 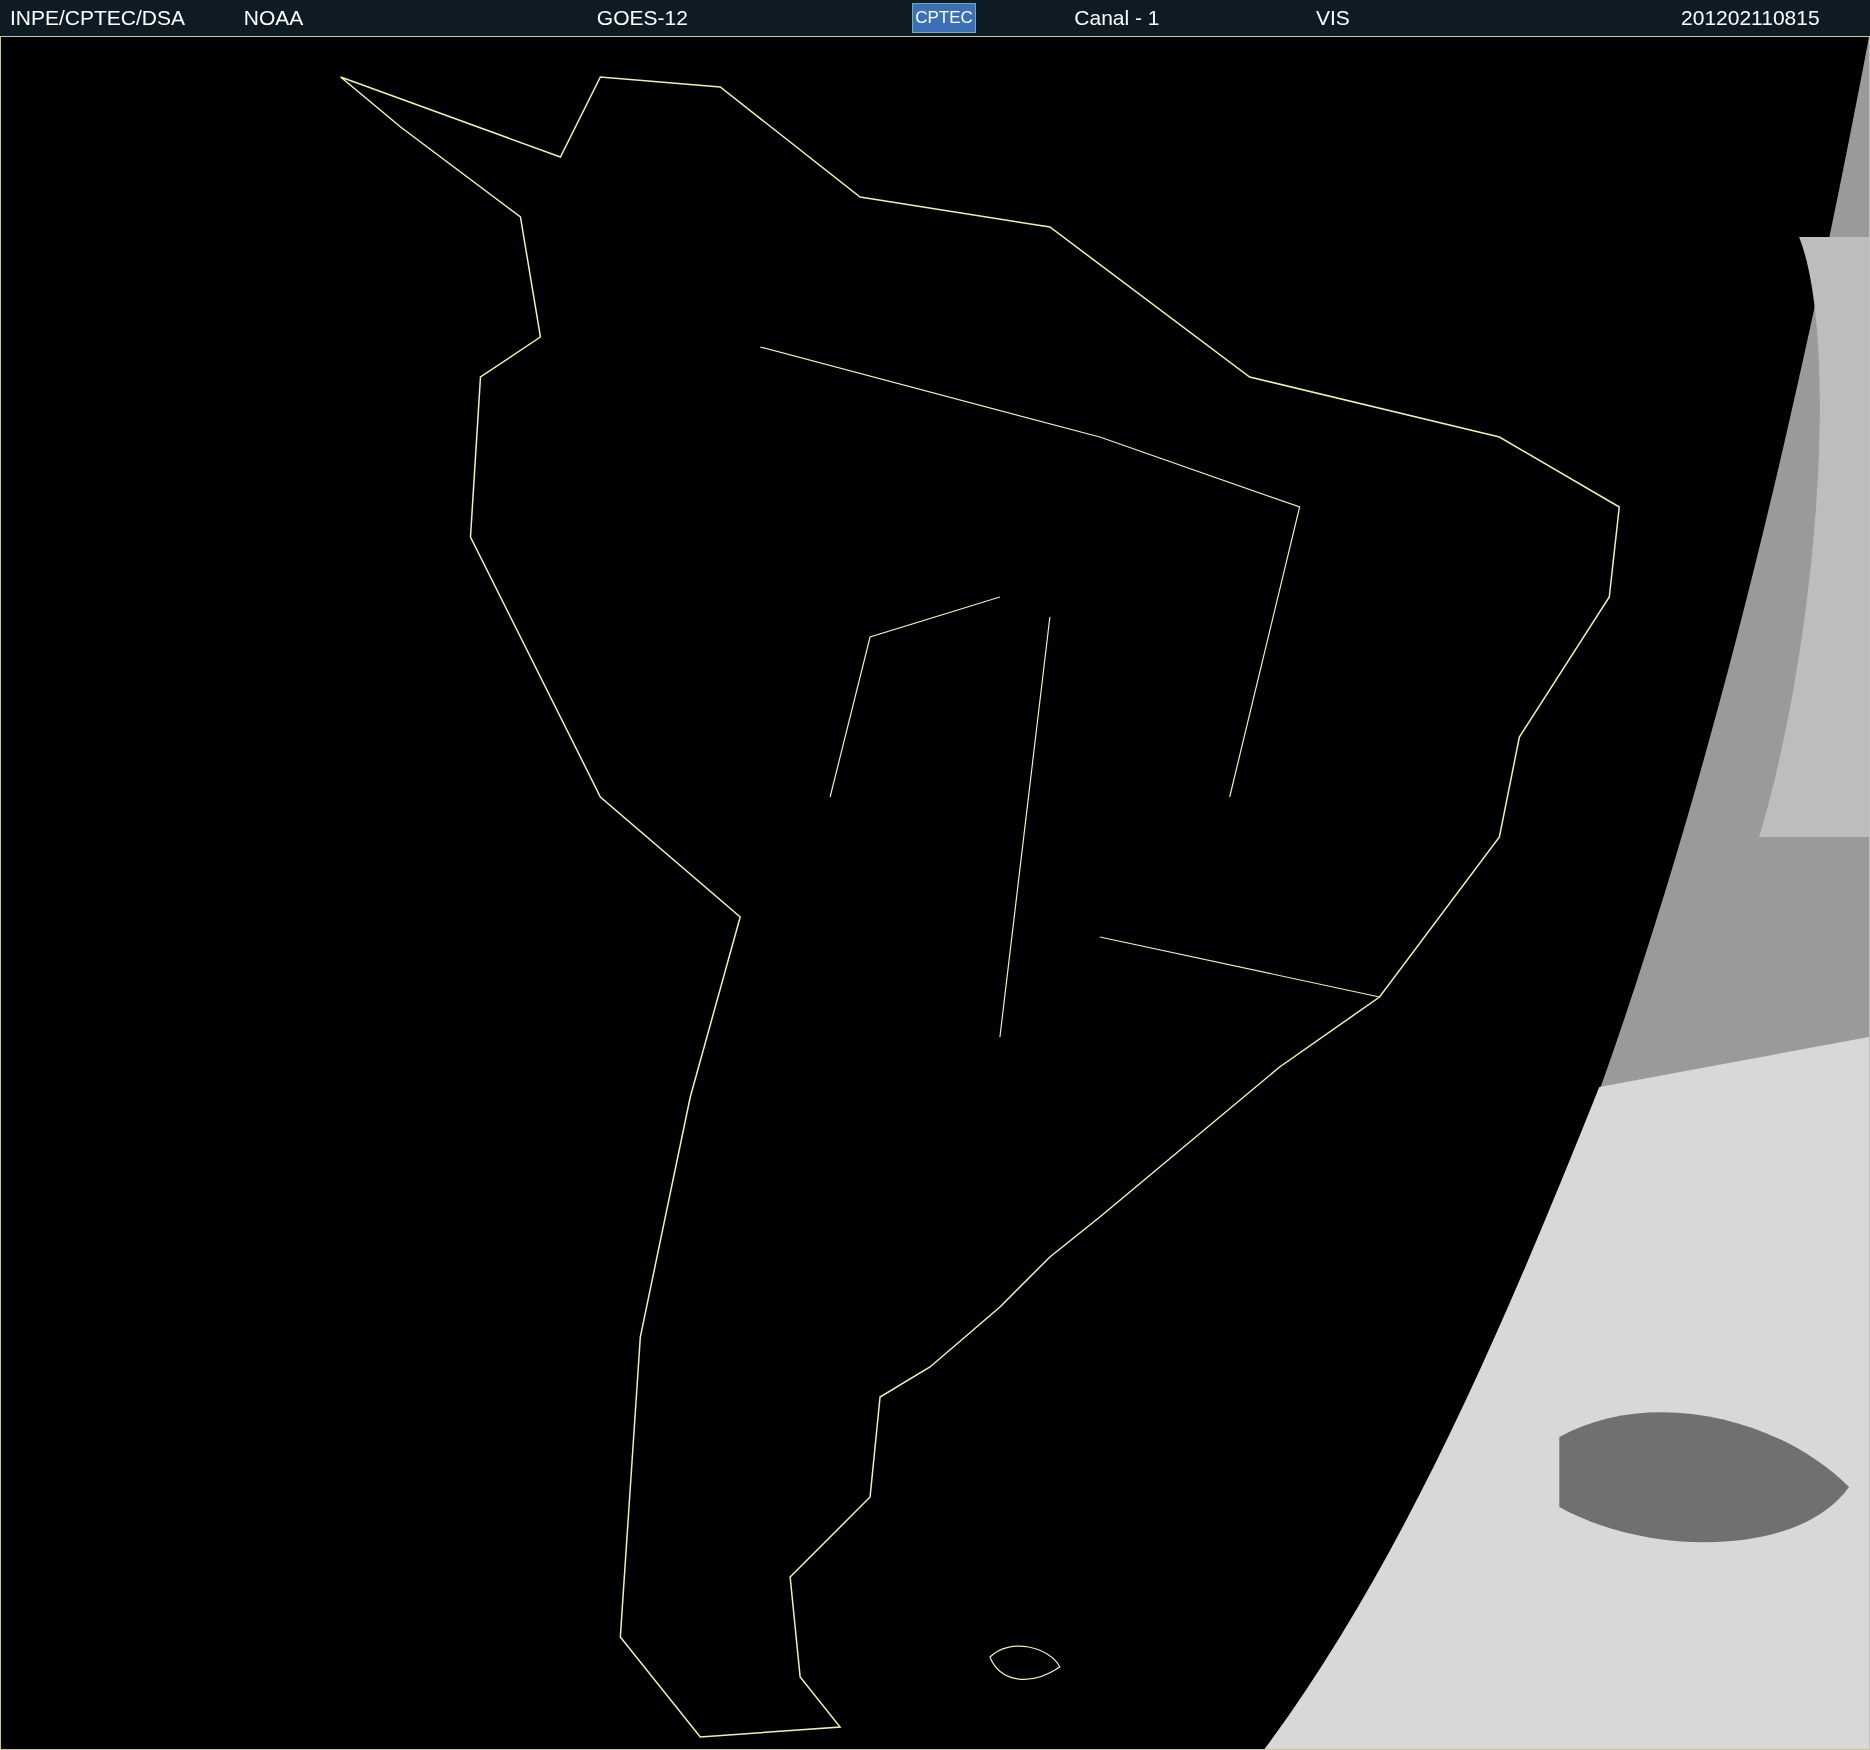 I want to click on header-label: VIS, so click(x=1333, y=18).